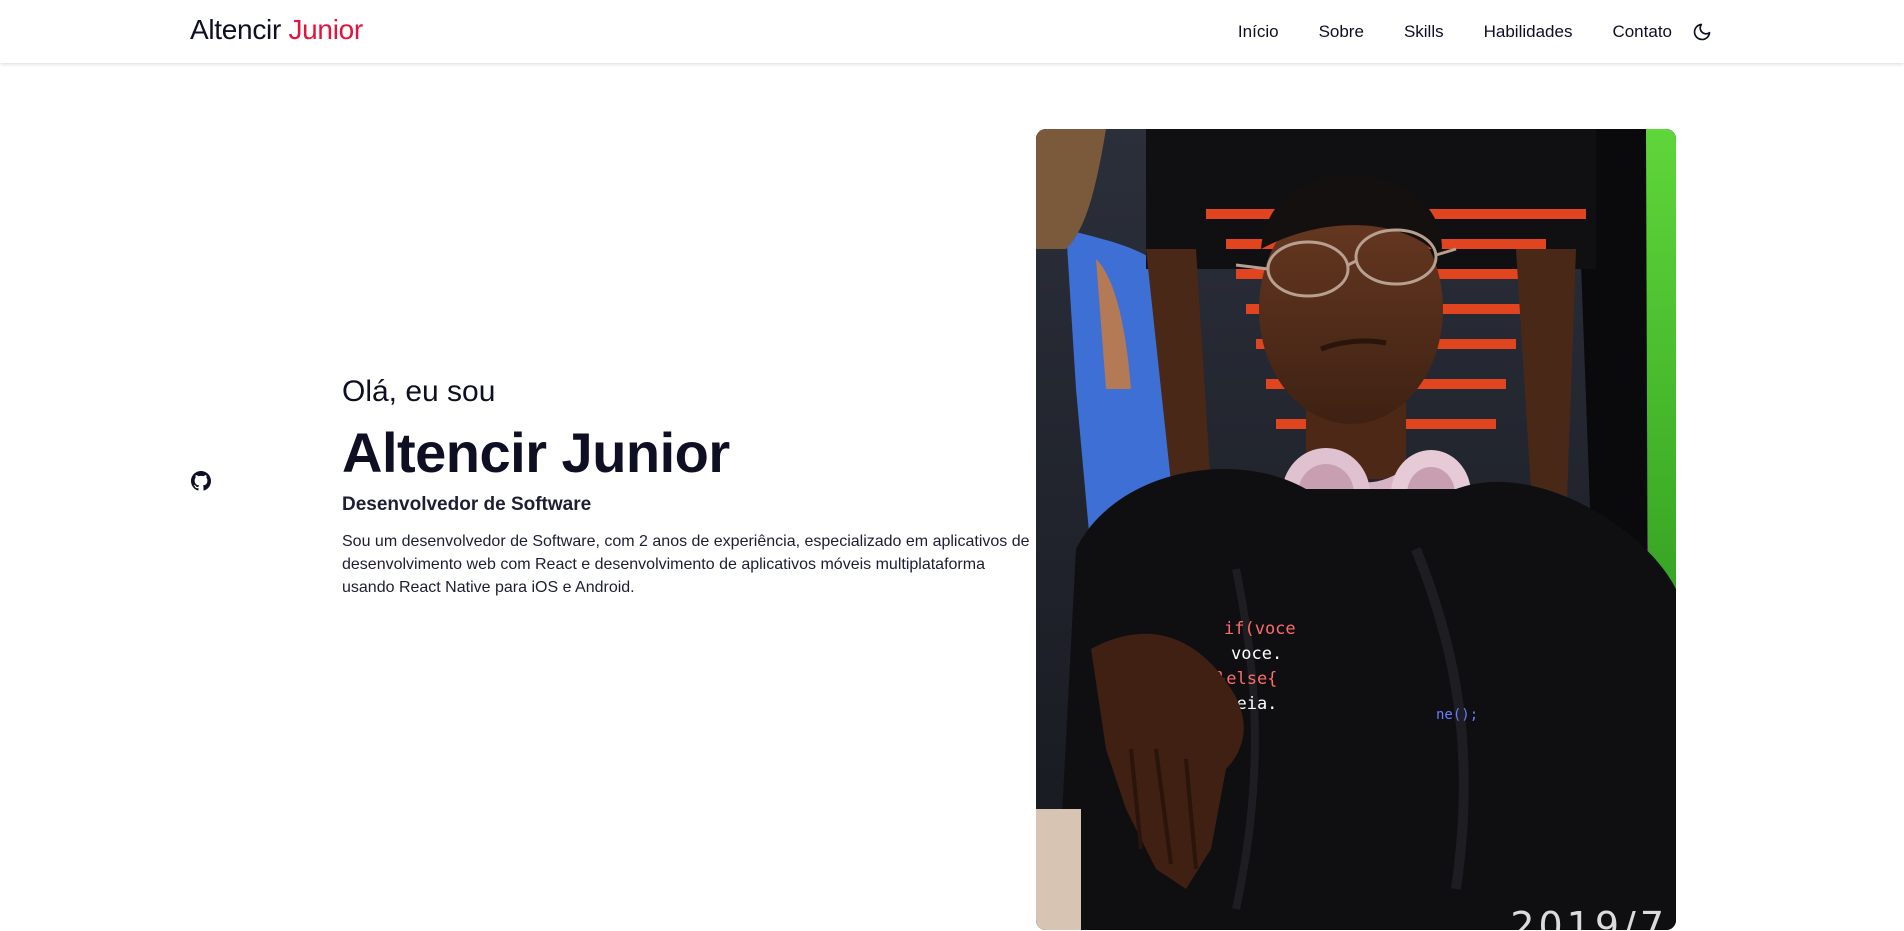  I want to click on nav-link-habilidades: Habilidades, so click(1528, 32).